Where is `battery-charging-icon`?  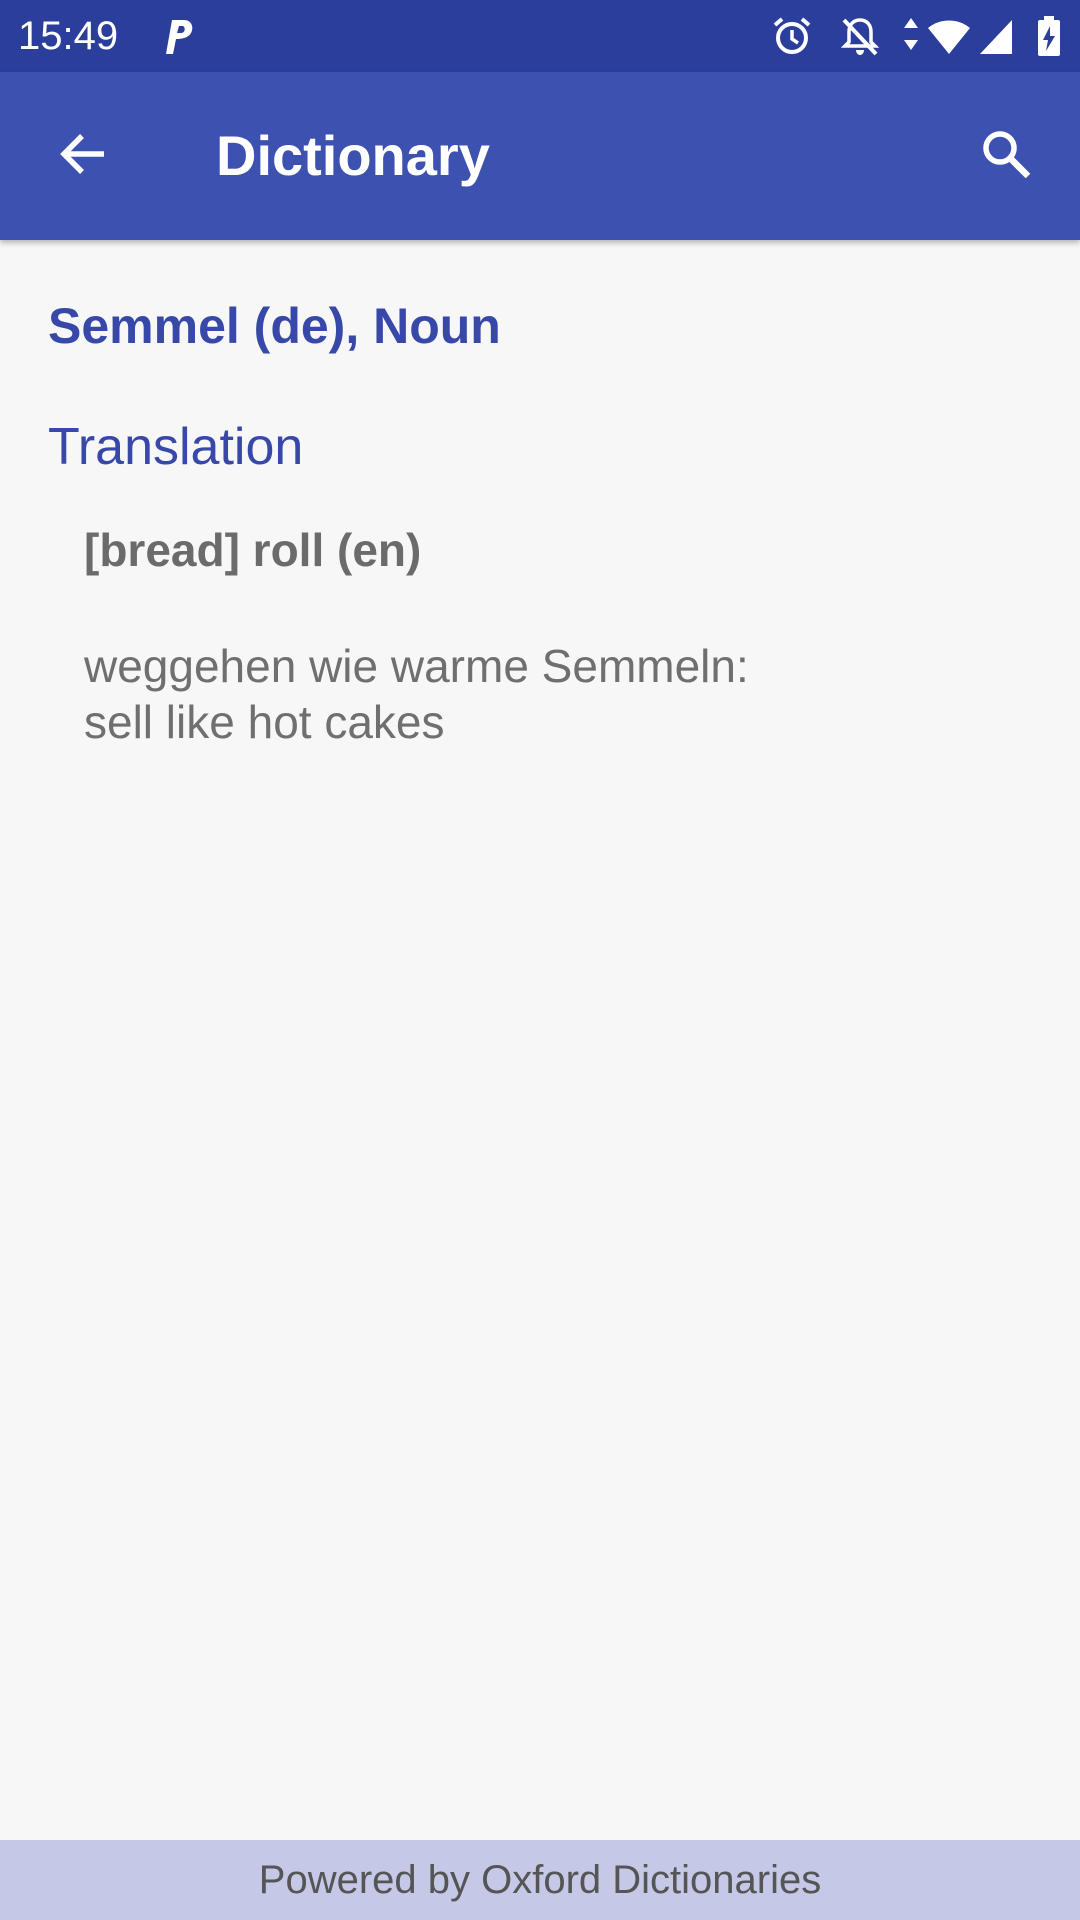
battery-charging-icon is located at coordinates (1049, 36).